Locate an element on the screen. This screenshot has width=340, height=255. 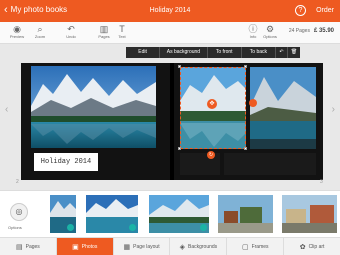
as-background-menu-item: As background is located at coordinates (184, 52).